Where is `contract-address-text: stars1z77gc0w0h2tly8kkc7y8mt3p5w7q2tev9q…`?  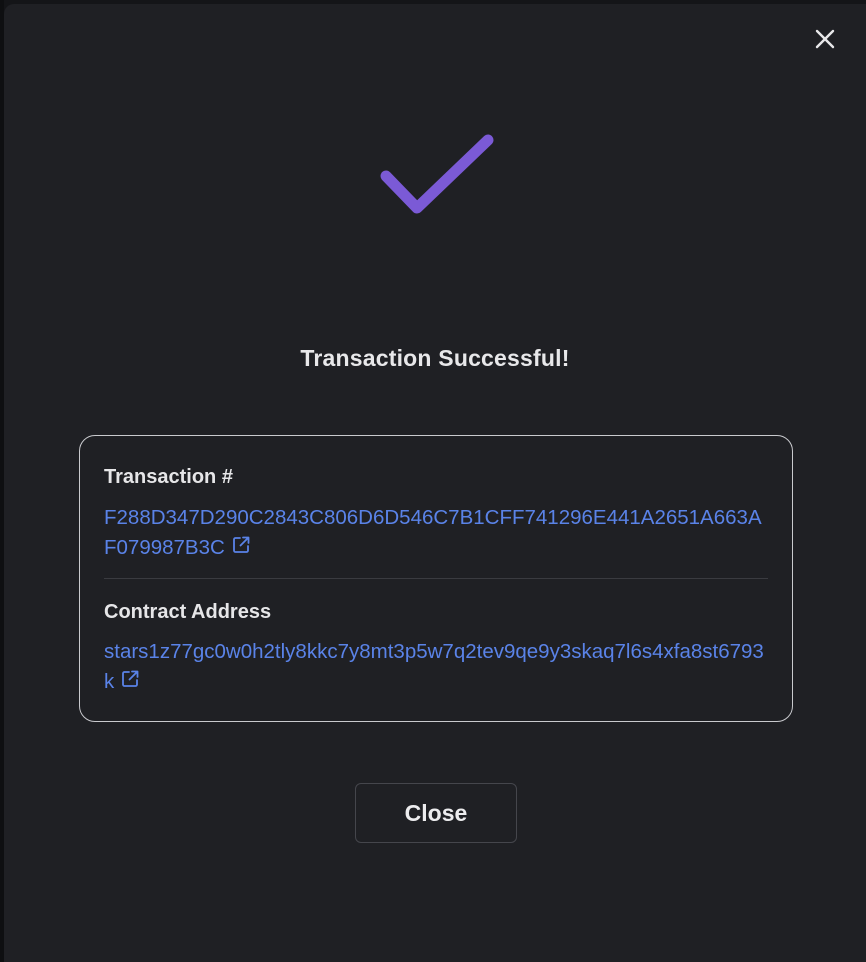
contract-address-text: stars1z77gc0w0h2tly8kkc7y8mt3p5w7q2tev9q… is located at coordinates (434, 666).